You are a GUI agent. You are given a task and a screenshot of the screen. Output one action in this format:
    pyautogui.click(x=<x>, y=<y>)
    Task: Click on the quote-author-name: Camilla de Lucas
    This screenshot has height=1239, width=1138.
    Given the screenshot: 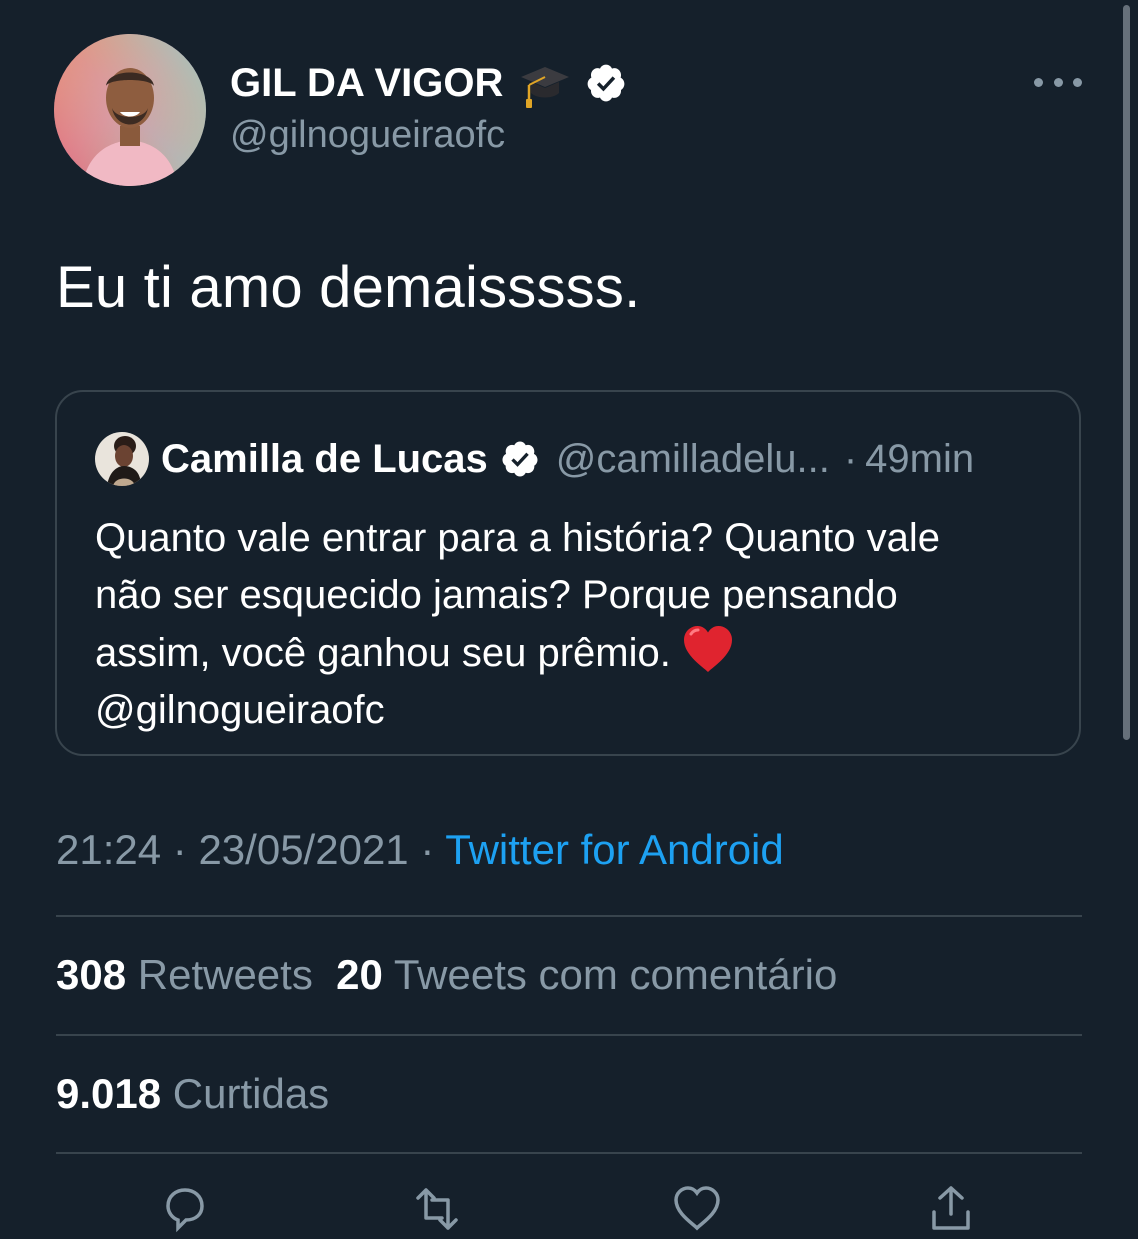 What is the action you would take?
    pyautogui.click(x=324, y=458)
    